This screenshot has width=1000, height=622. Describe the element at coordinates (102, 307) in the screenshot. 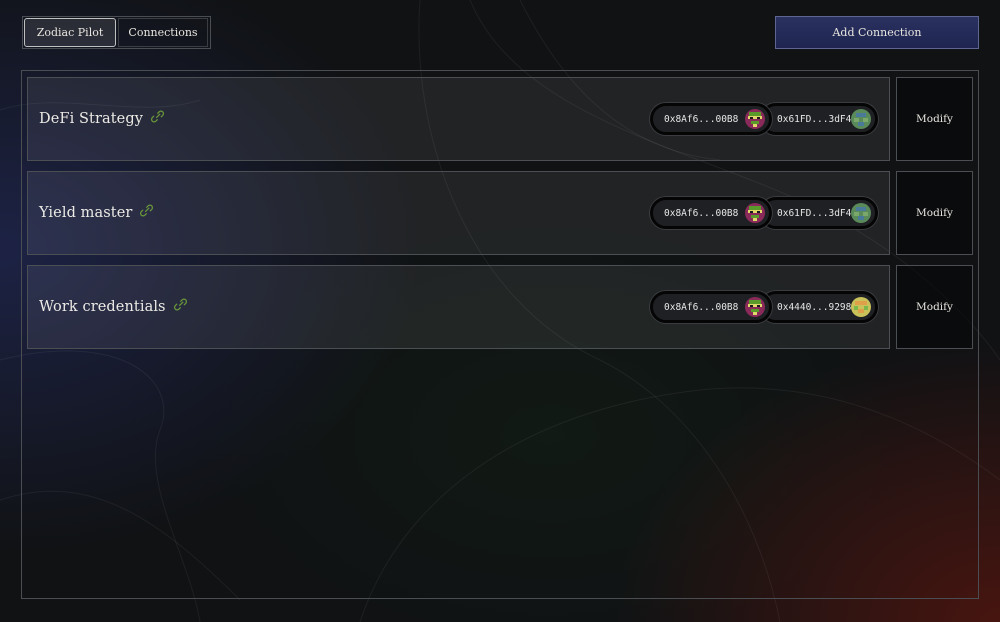

I see `connection-name: Work credentials` at that location.